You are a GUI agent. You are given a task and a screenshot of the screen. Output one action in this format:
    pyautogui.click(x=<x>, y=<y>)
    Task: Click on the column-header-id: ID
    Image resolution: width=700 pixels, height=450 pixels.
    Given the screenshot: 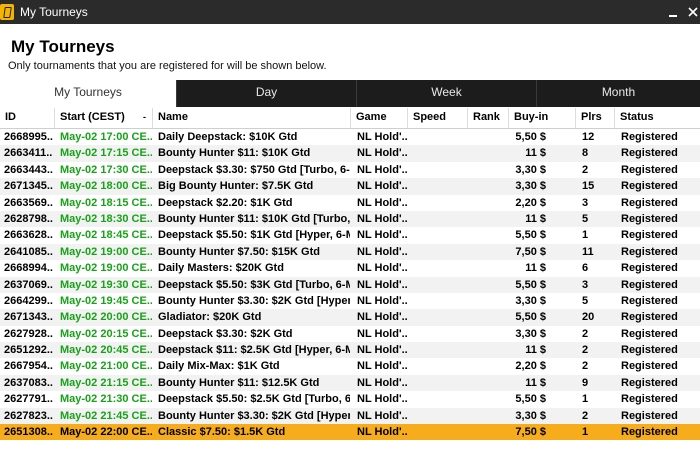 What is the action you would take?
    pyautogui.click(x=27, y=118)
    